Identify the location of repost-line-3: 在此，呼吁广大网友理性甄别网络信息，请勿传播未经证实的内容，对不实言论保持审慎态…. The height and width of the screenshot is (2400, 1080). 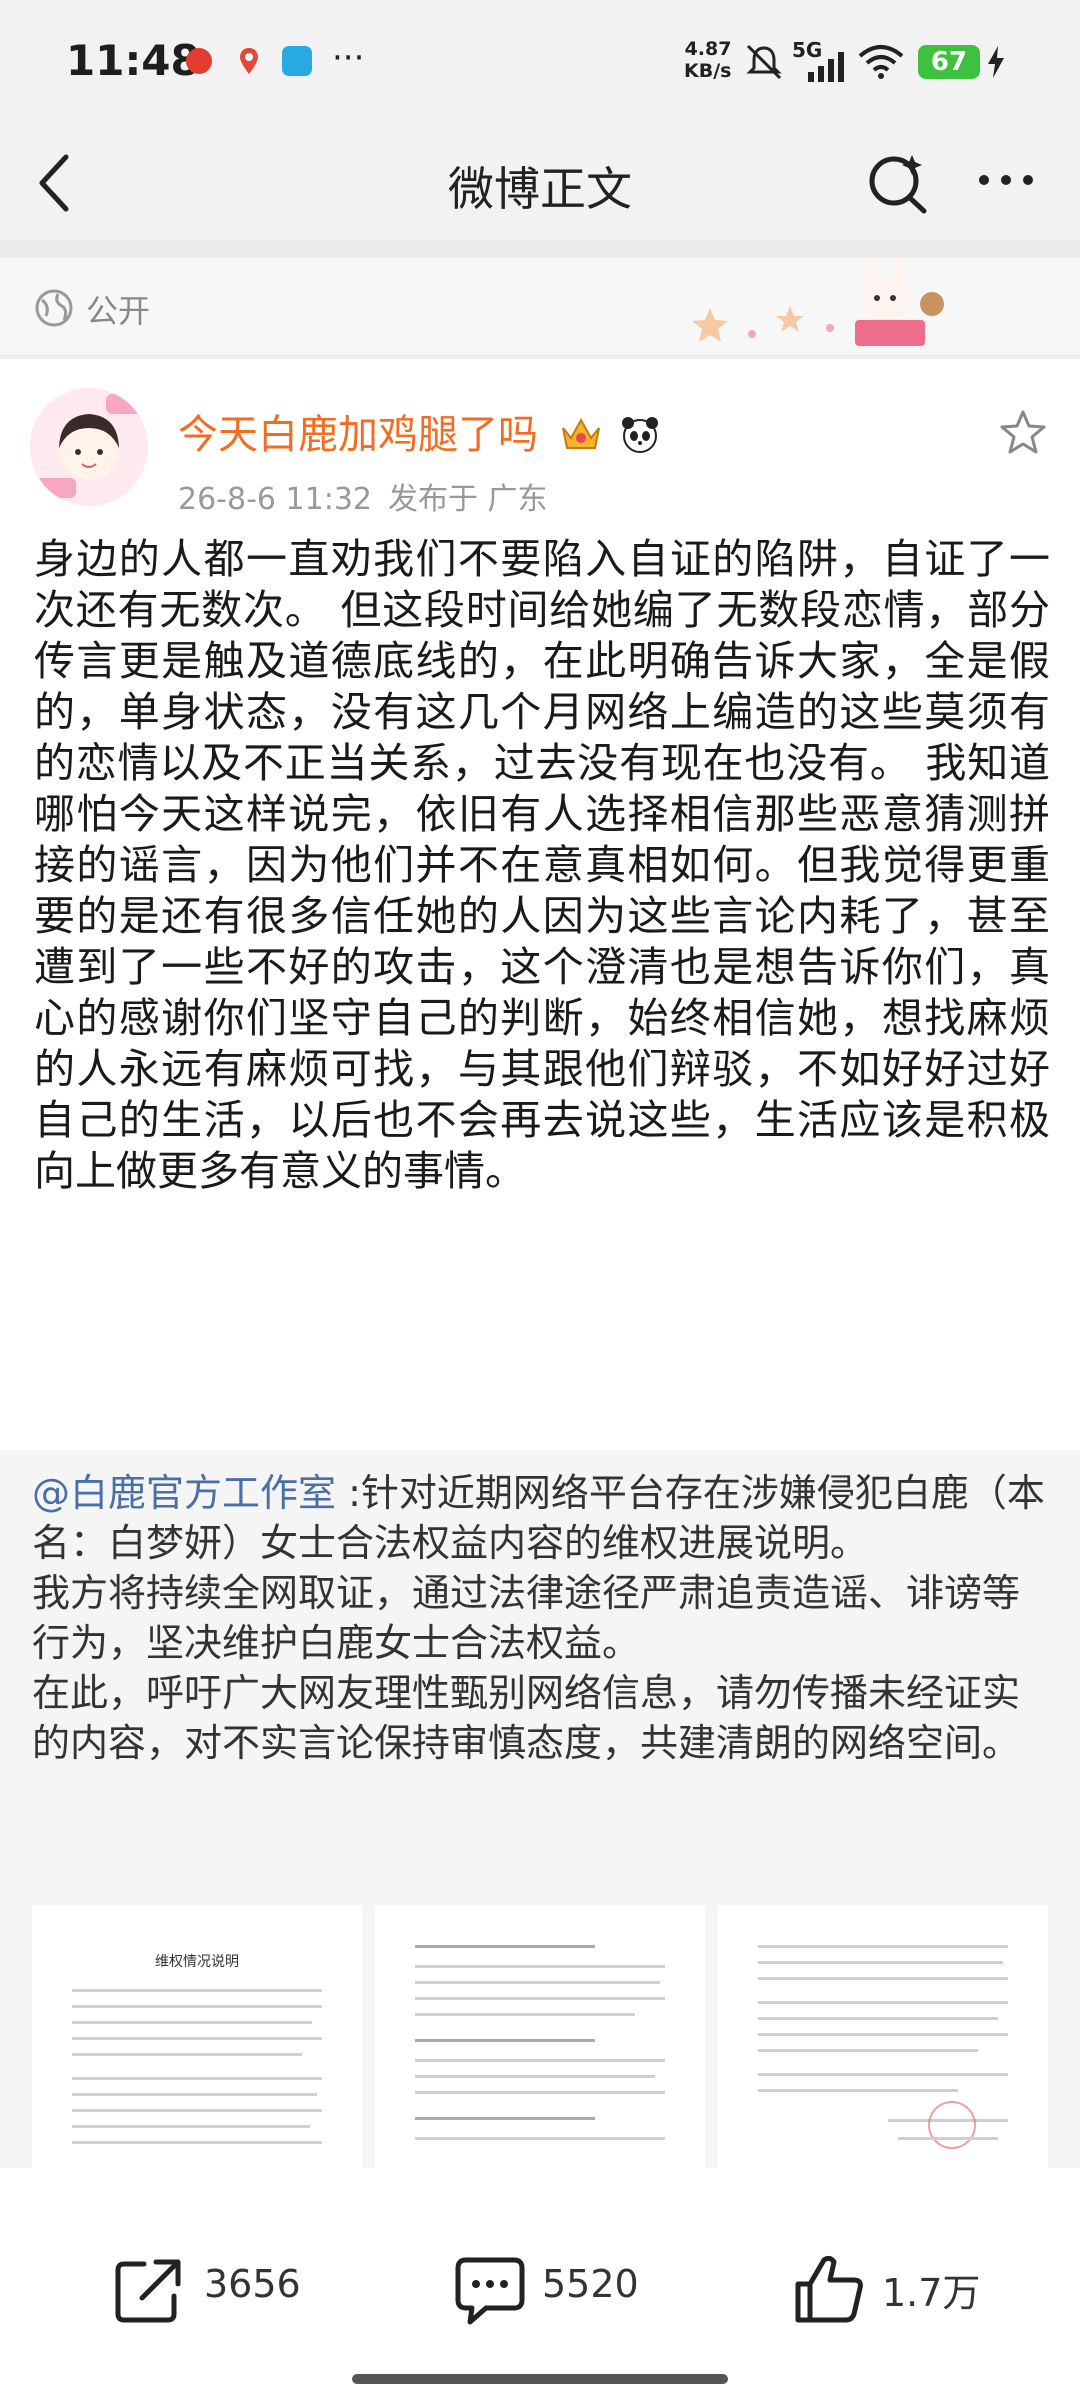
(526, 1718).